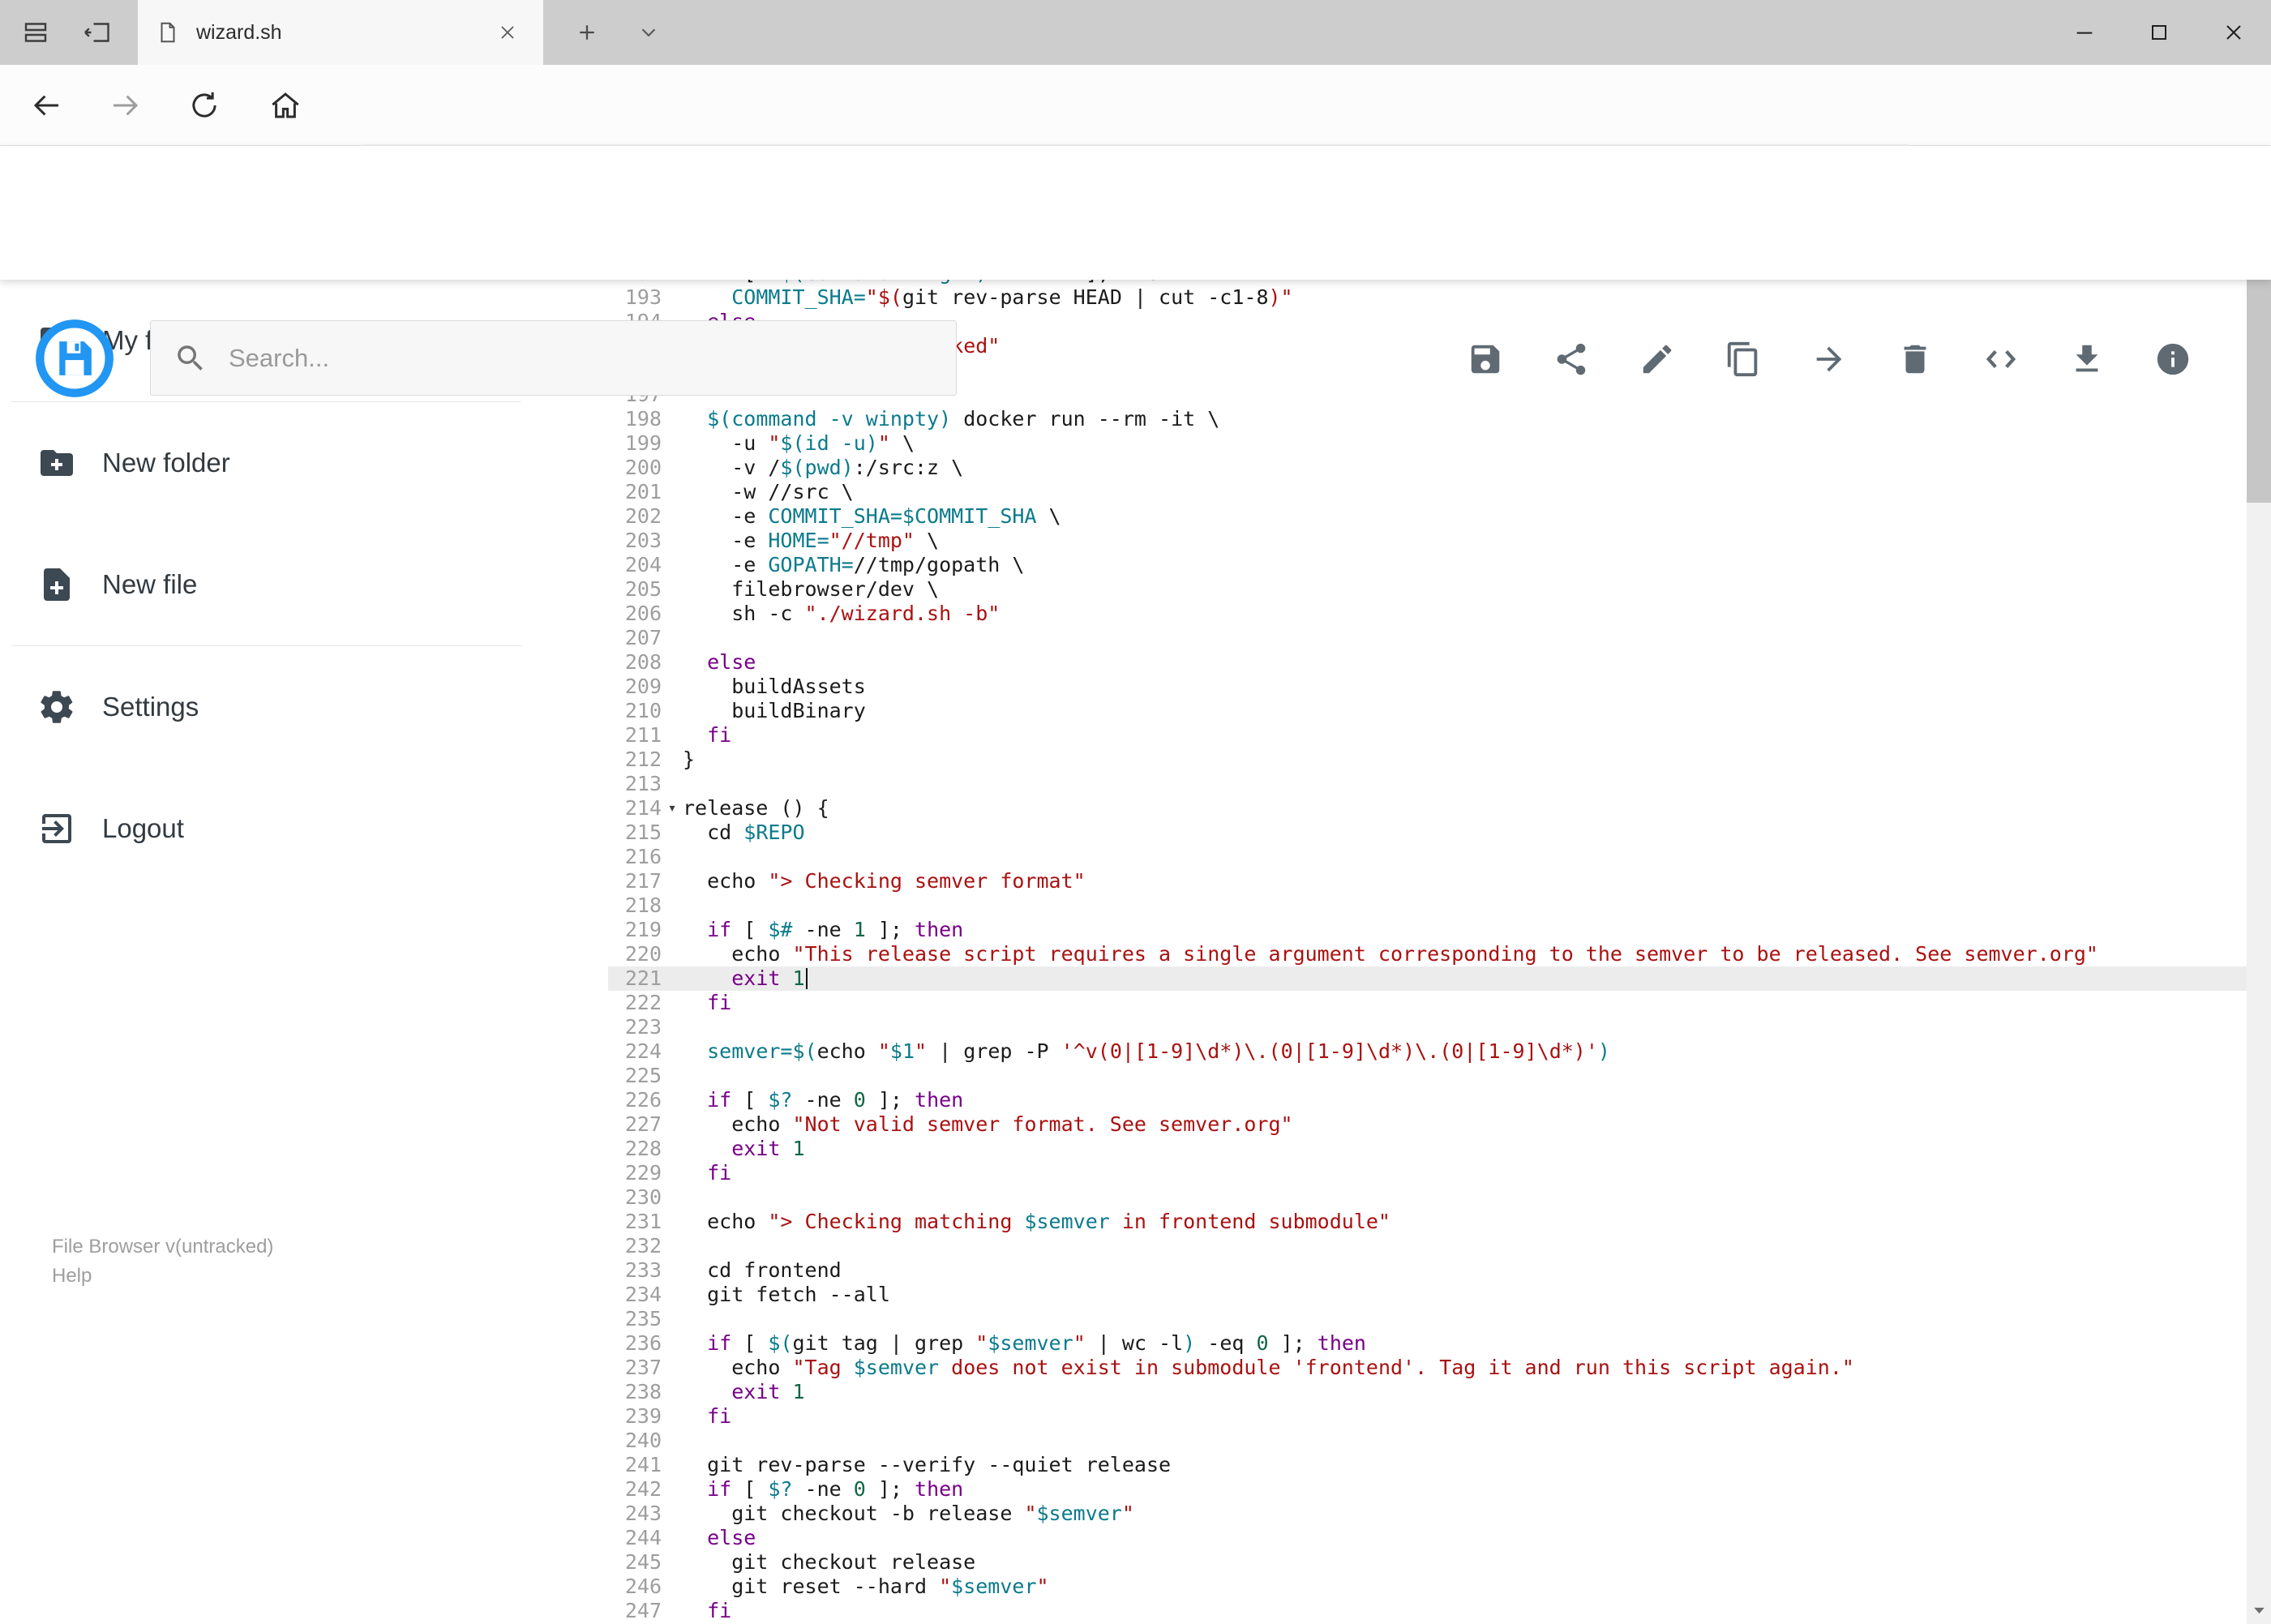 The width and height of the screenshot is (2271, 1624). What do you see at coordinates (1427, 979) in the screenshot?
I see `code-line-221: 221 exit 1` at bounding box center [1427, 979].